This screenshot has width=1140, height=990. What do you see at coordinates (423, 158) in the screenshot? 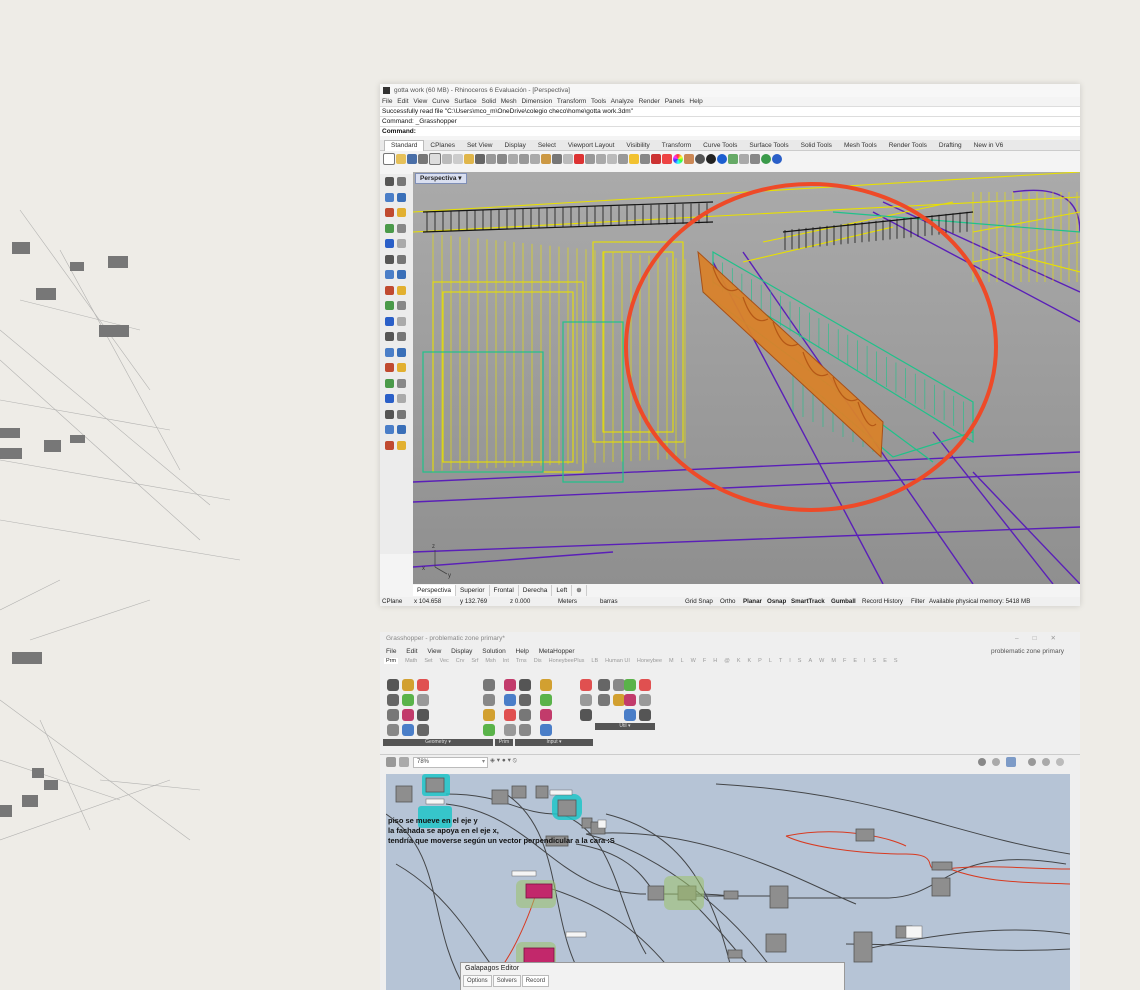
I see `print-icon` at bounding box center [423, 158].